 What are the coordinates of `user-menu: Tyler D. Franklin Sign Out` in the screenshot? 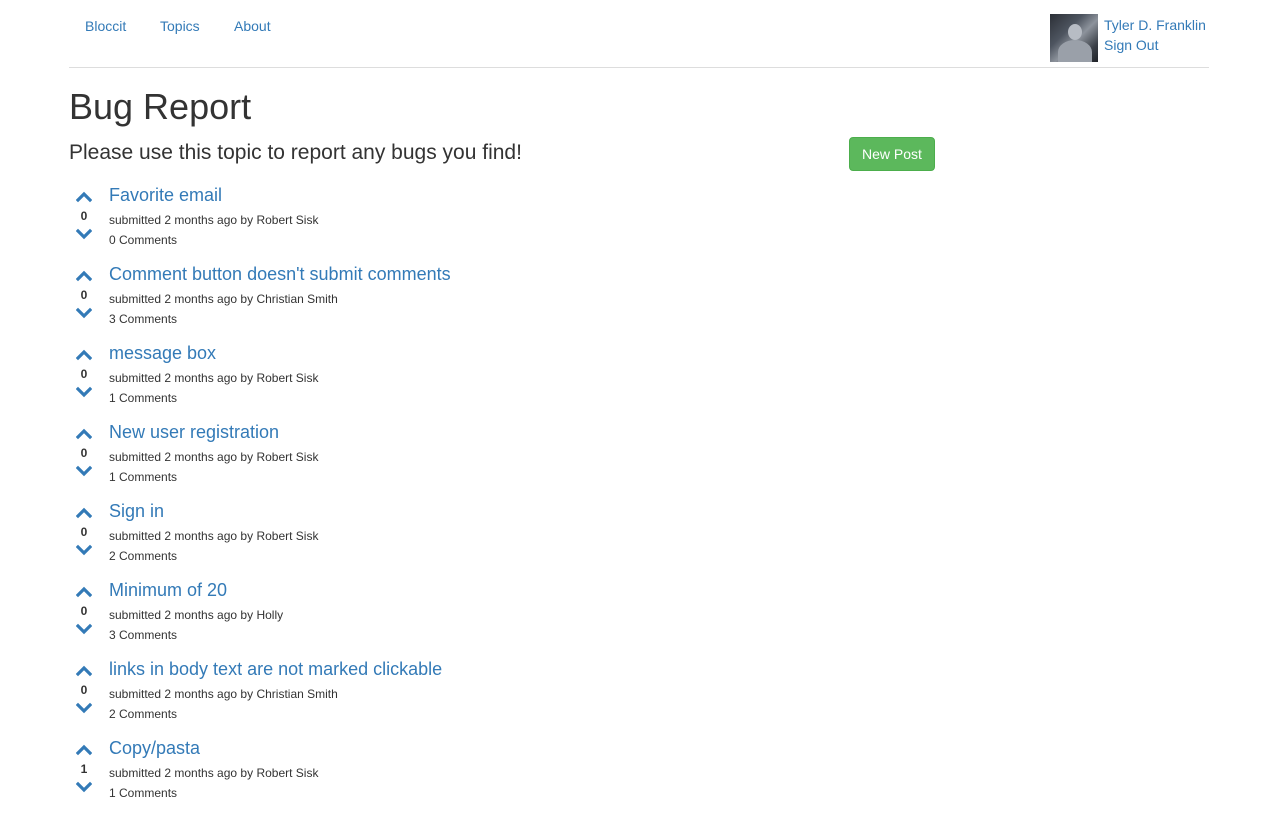 It's located at (1129, 38).